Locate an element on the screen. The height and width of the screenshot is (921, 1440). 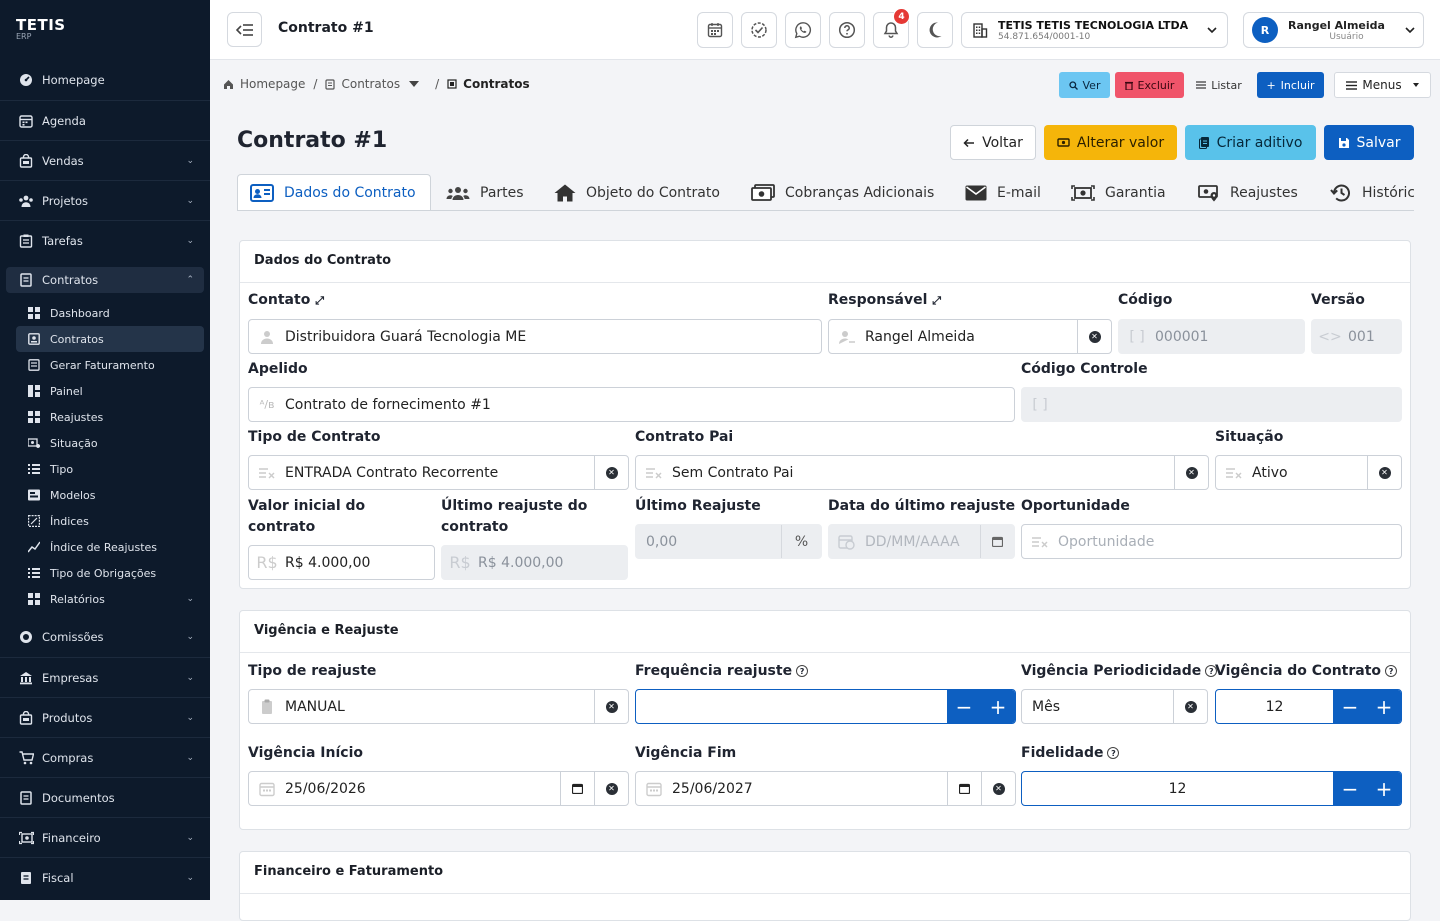
sidebar-toggle-button is located at coordinates (244, 29).